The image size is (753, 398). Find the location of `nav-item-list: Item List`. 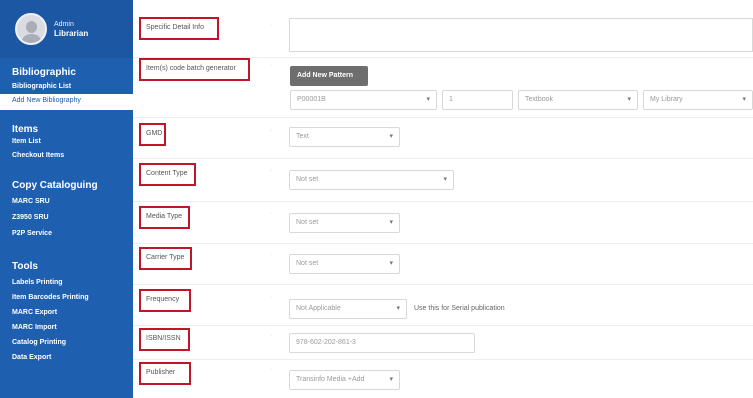

nav-item-list: Item List is located at coordinates (26, 141).